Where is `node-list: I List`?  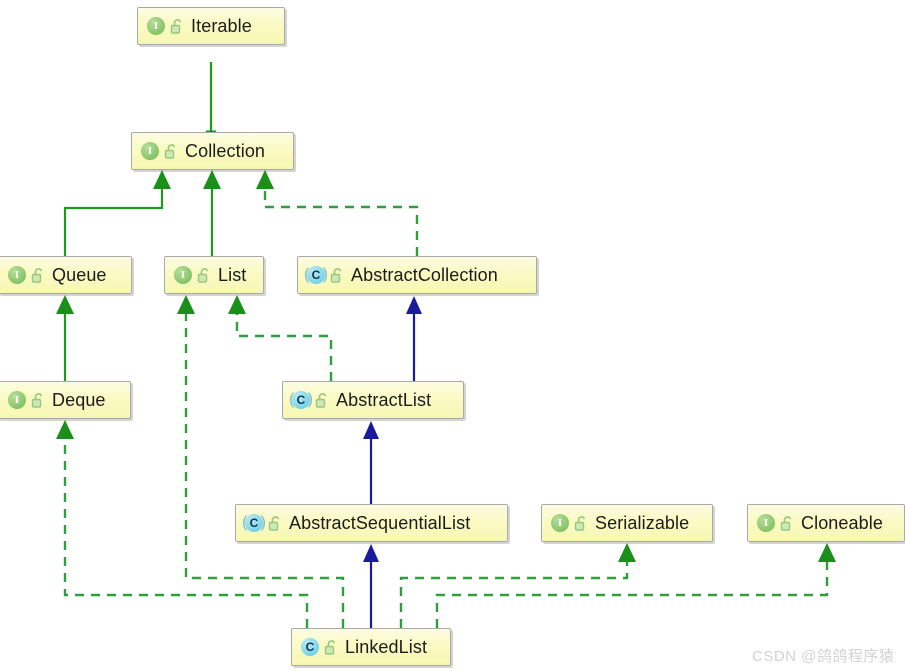
node-list: I List is located at coordinates (214, 275).